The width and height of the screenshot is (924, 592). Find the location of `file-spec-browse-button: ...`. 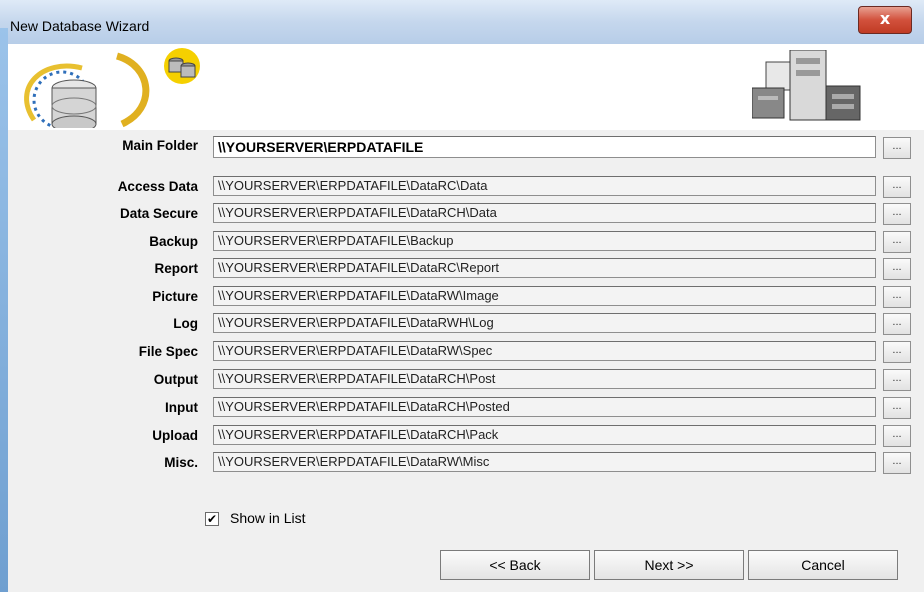

file-spec-browse-button: ... is located at coordinates (897, 352).